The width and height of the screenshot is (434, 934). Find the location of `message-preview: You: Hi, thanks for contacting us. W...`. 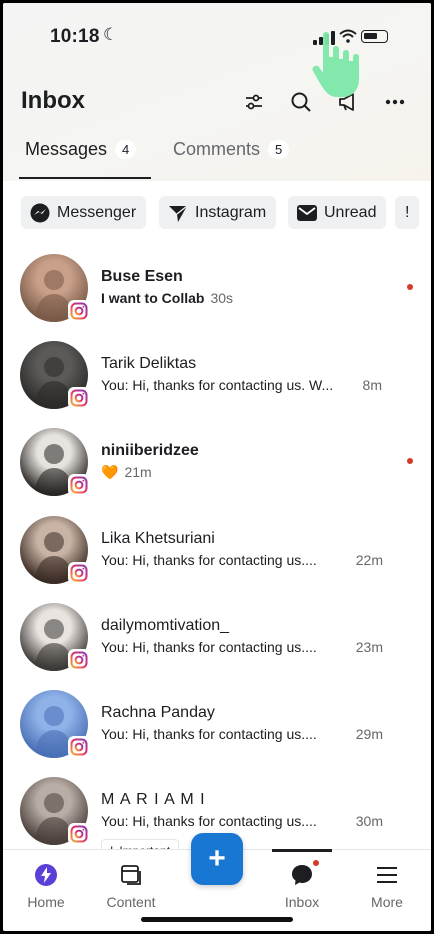

message-preview: You: Hi, thanks for contacting us. W... is located at coordinates (217, 385).